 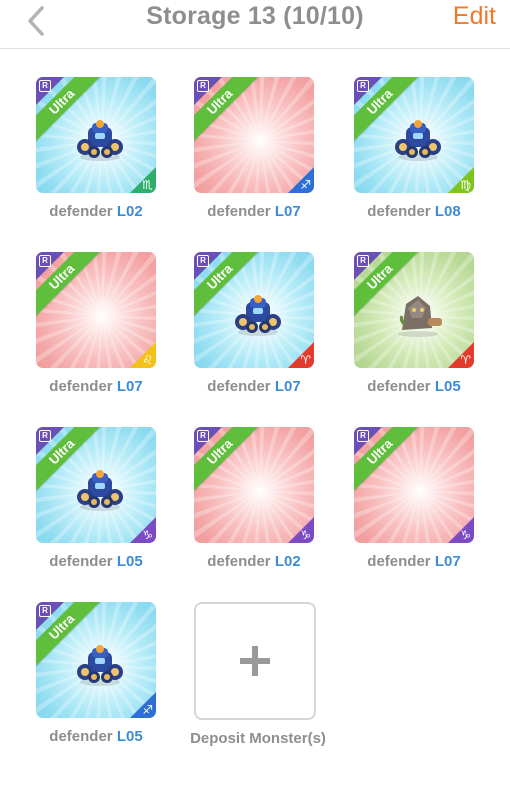 I want to click on monster-slot: Ultra R ♐ defender L07, so click(x=258, y=157).